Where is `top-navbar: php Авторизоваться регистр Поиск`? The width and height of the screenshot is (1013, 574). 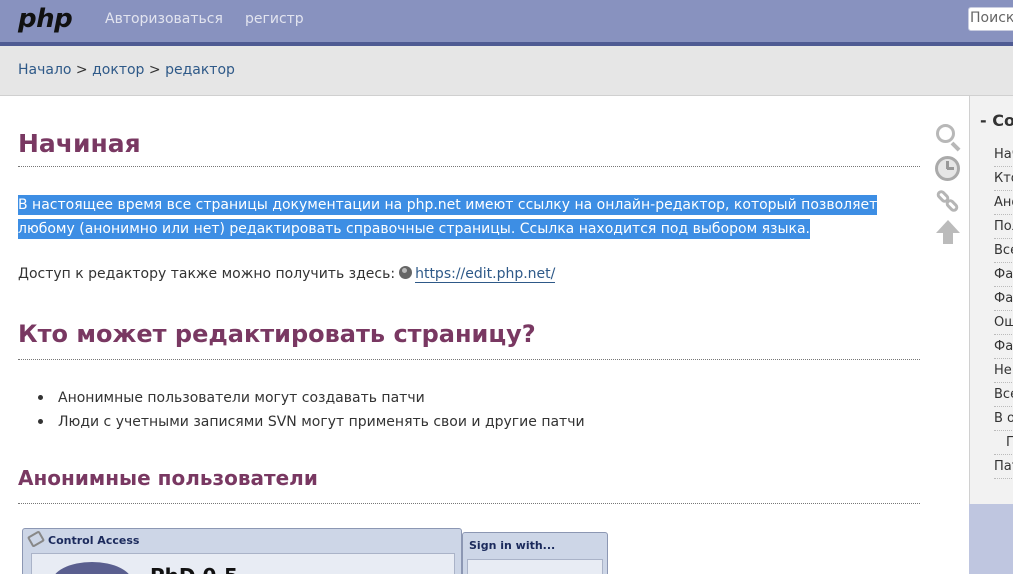 top-navbar: php Авторизоваться регистр Поиск is located at coordinates (506, 23).